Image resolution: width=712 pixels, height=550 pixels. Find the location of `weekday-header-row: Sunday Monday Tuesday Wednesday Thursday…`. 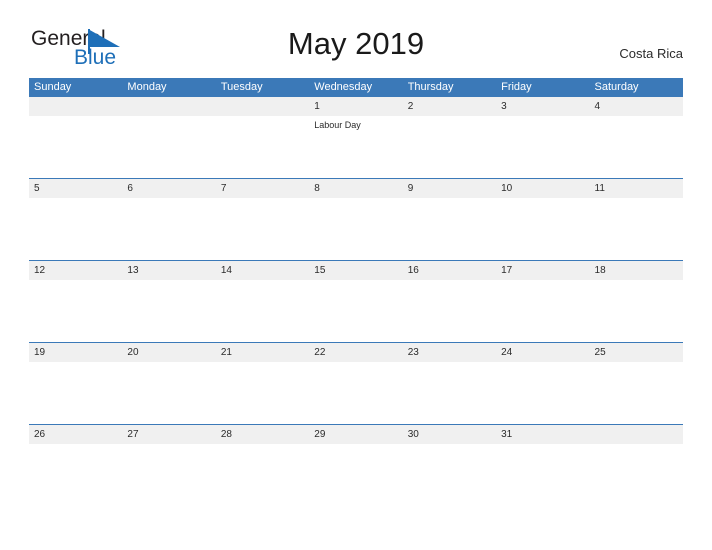

weekday-header-row: Sunday Monday Tuesday Wednesday Thursday… is located at coordinates (356, 87).